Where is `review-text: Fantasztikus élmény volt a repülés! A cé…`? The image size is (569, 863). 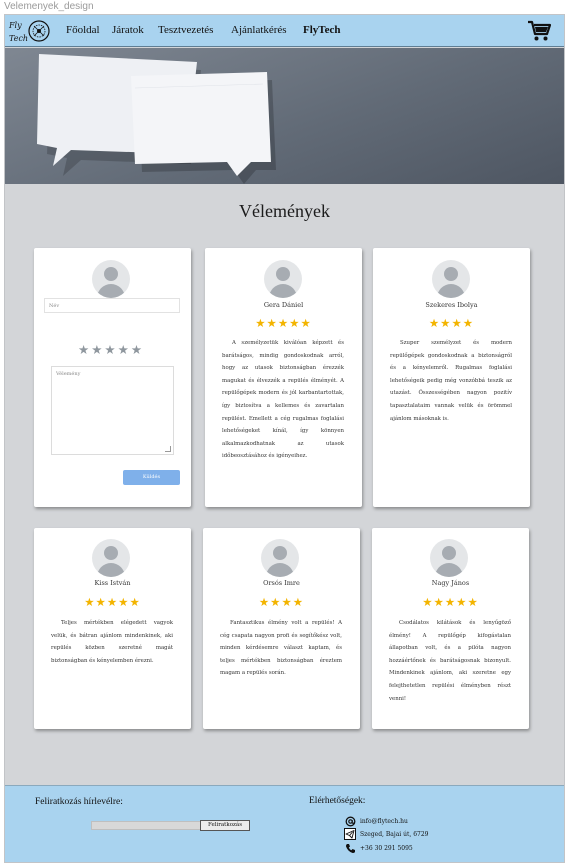 review-text: Fantasztikus élmény volt a repülés! A cé… is located at coordinates (281, 648).